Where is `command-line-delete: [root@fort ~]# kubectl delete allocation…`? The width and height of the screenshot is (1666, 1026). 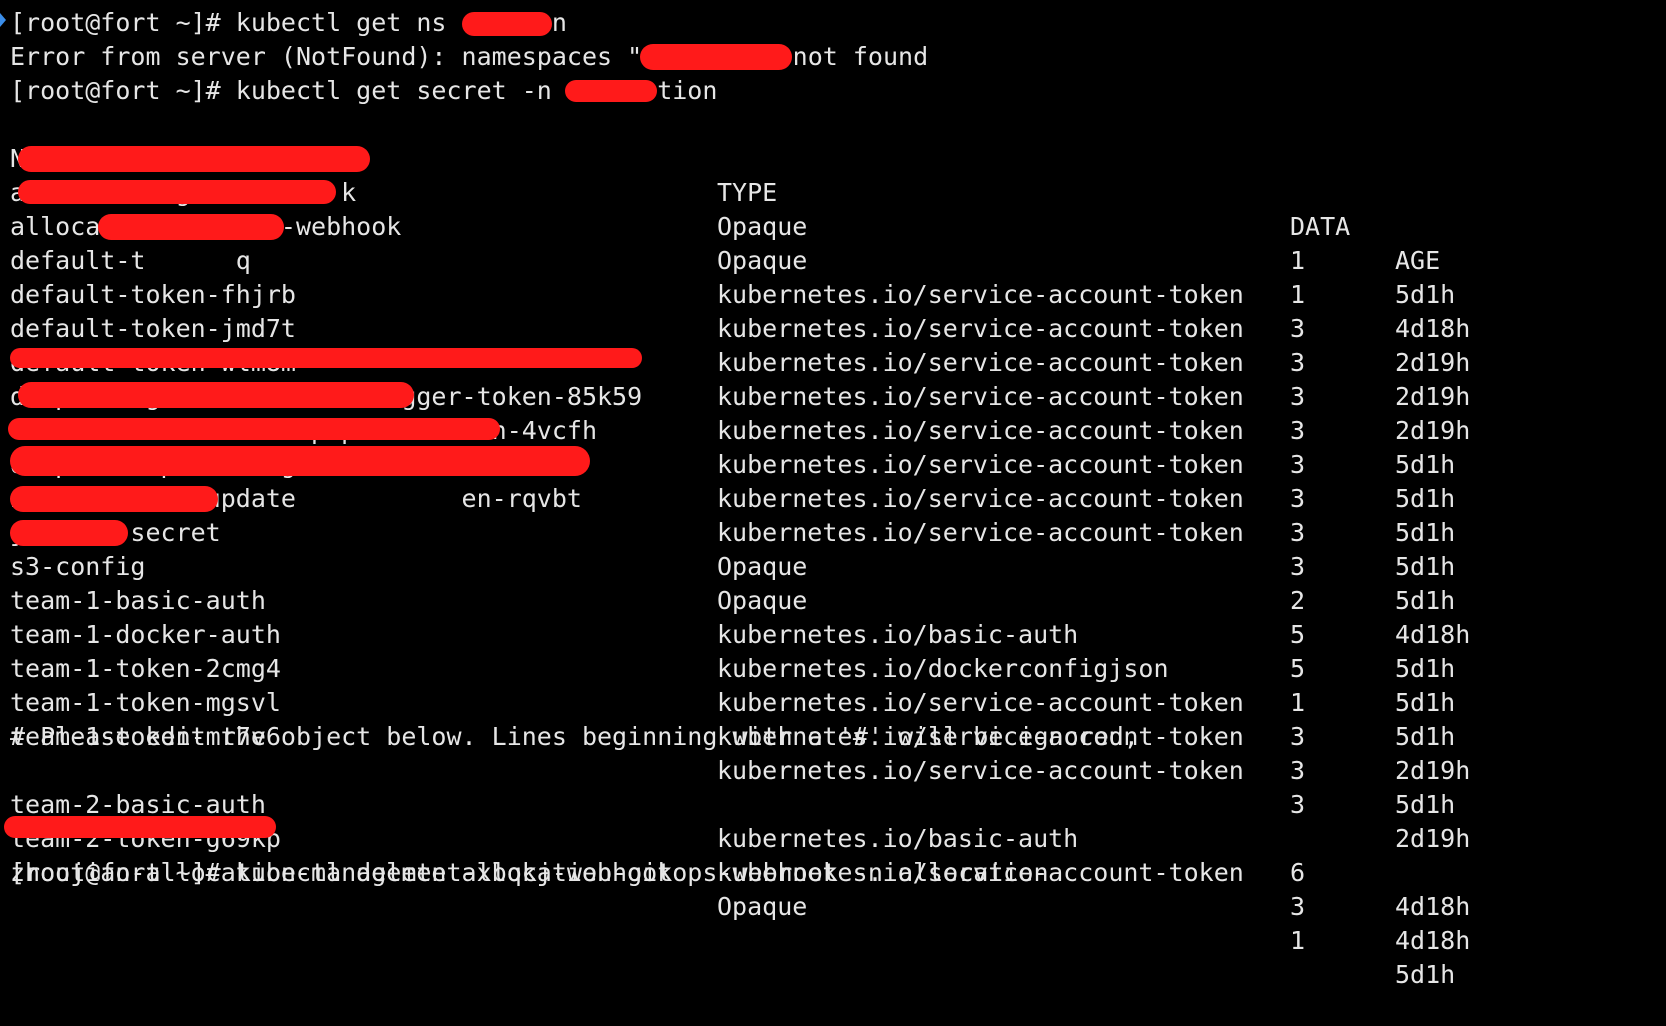
command-line-delete: [root@fort ~]# kubectl delete allocation… is located at coordinates (529, 872).